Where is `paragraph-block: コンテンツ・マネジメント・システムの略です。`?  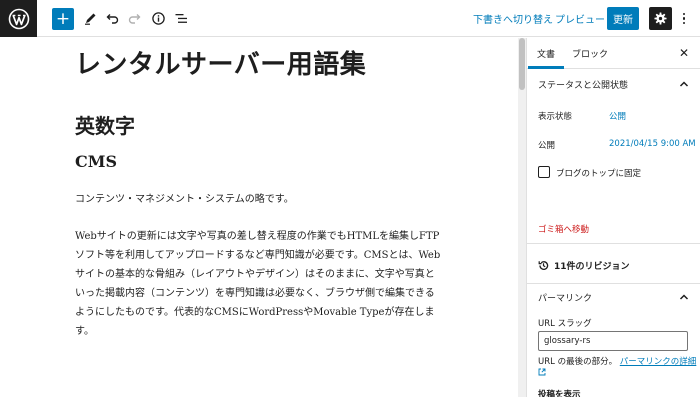
paragraph-block: コンテンツ・マネジメント・システムの略です。 is located at coordinates (265, 199).